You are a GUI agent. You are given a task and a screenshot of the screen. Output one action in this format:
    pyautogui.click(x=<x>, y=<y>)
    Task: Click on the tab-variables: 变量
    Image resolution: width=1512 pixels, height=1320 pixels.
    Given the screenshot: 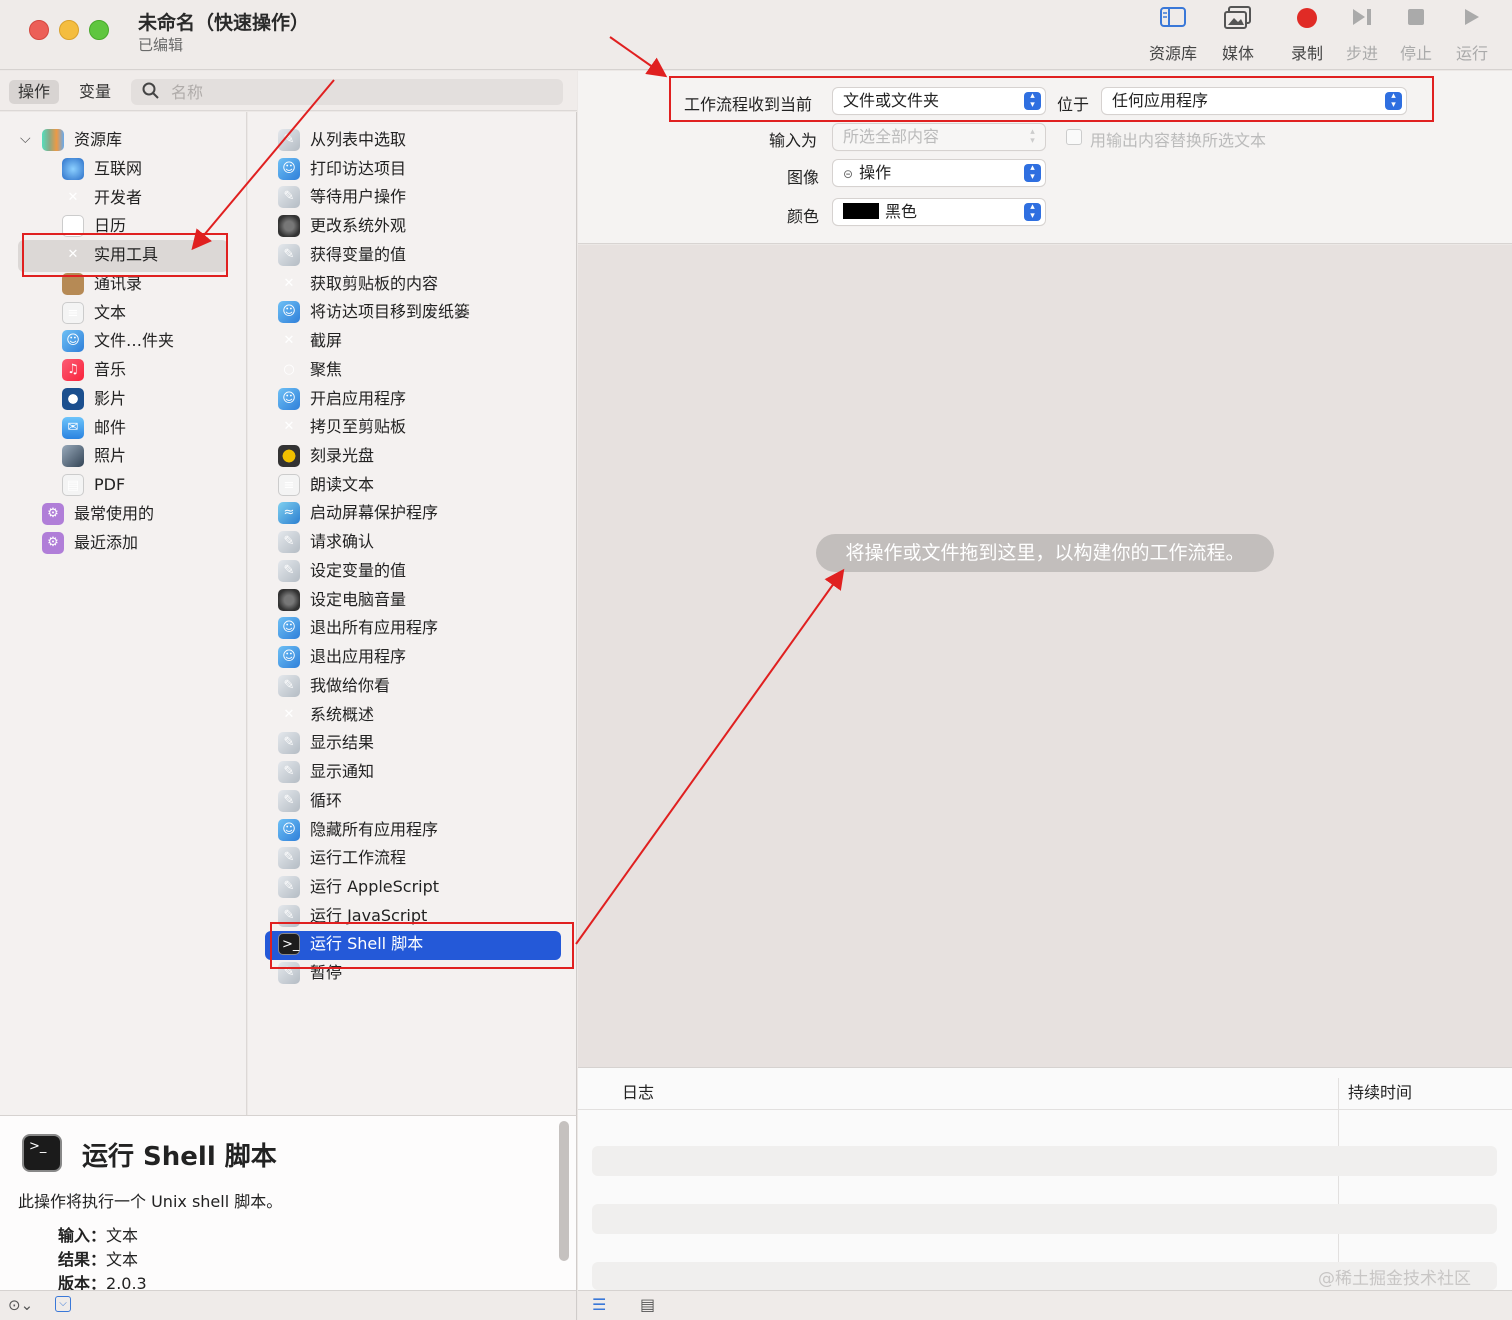 What is the action you would take?
    pyautogui.click(x=95, y=92)
    